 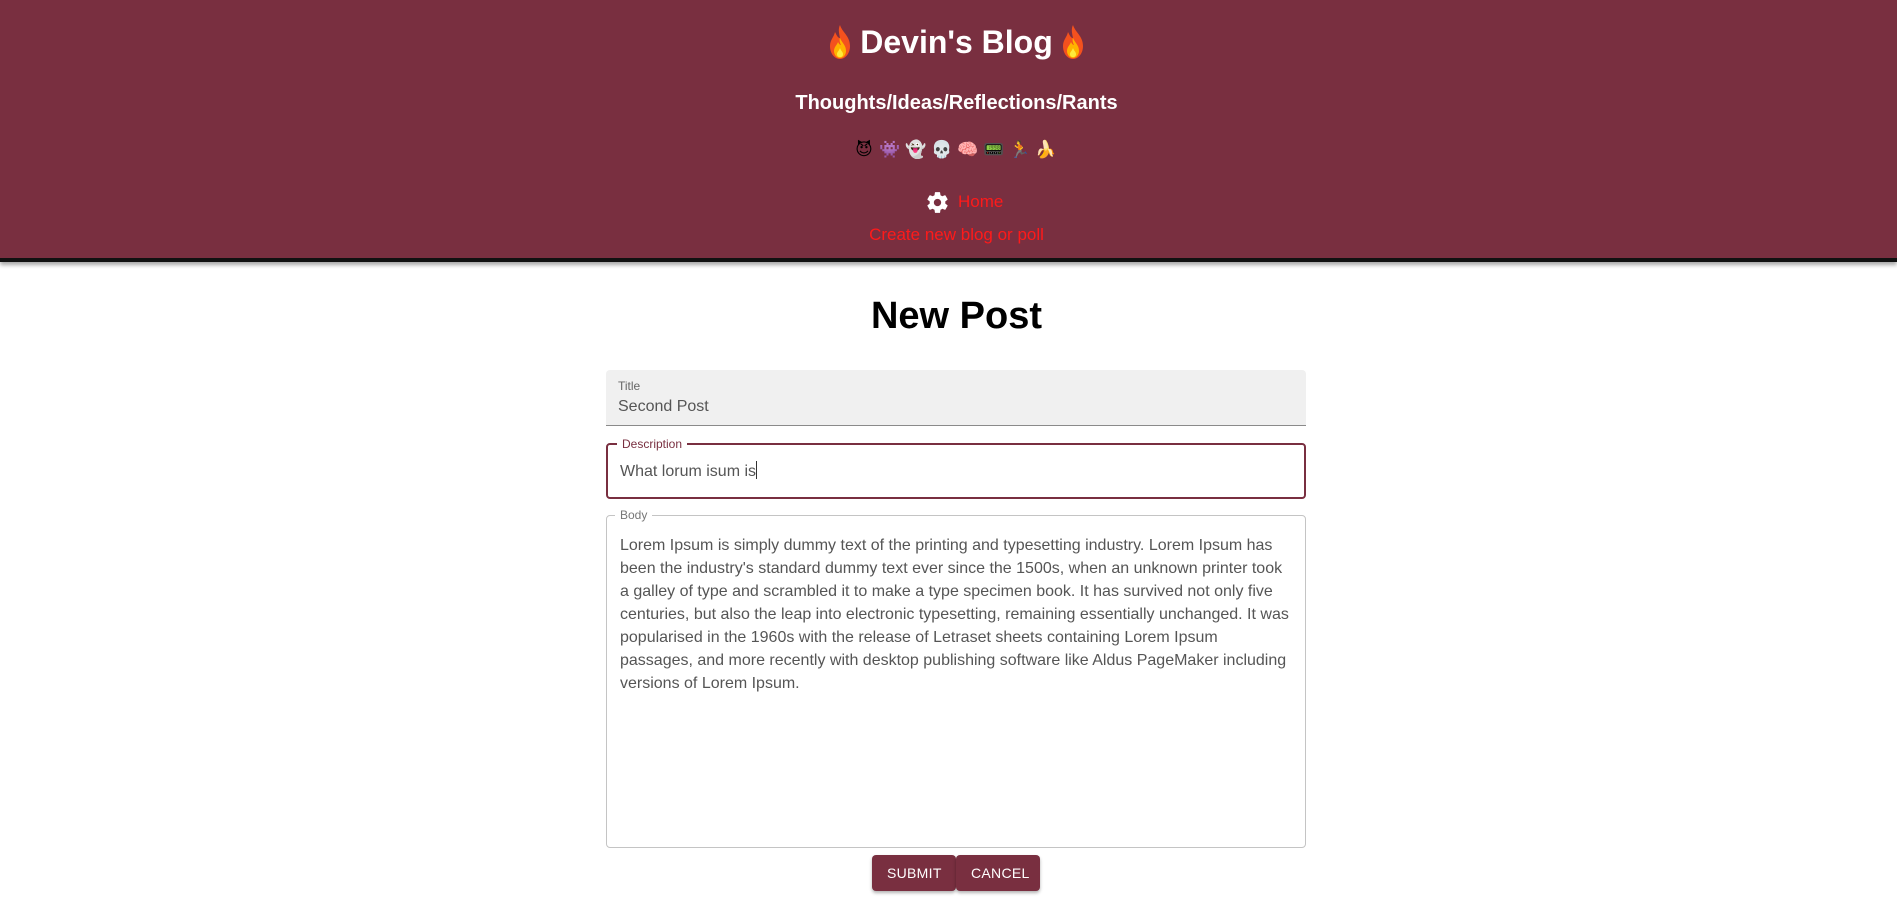 I want to click on text-caret, so click(x=757, y=470).